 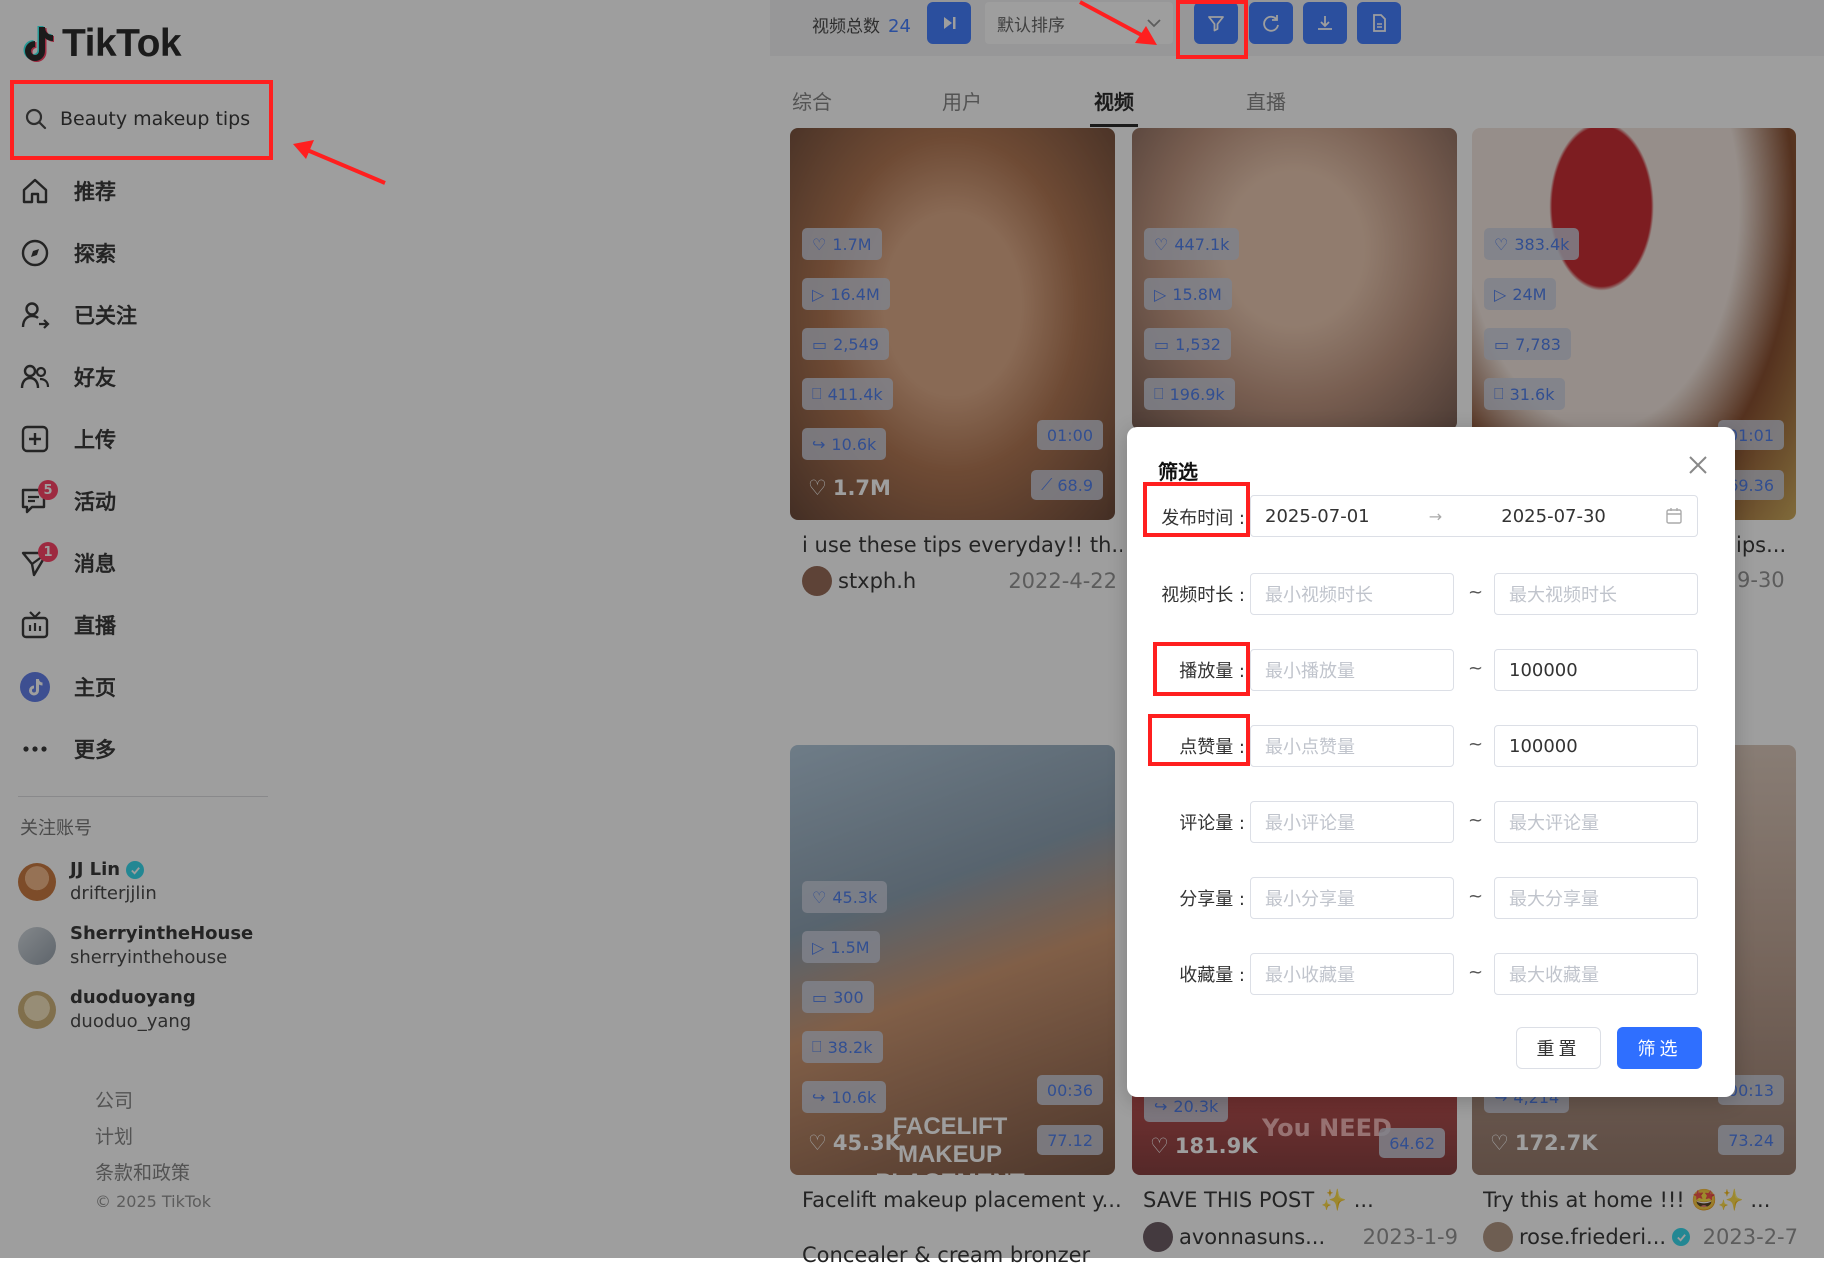 What do you see at coordinates (1212, 29) in the screenshot?
I see `annotation-box-filter-button` at bounding box center [1212, 29].